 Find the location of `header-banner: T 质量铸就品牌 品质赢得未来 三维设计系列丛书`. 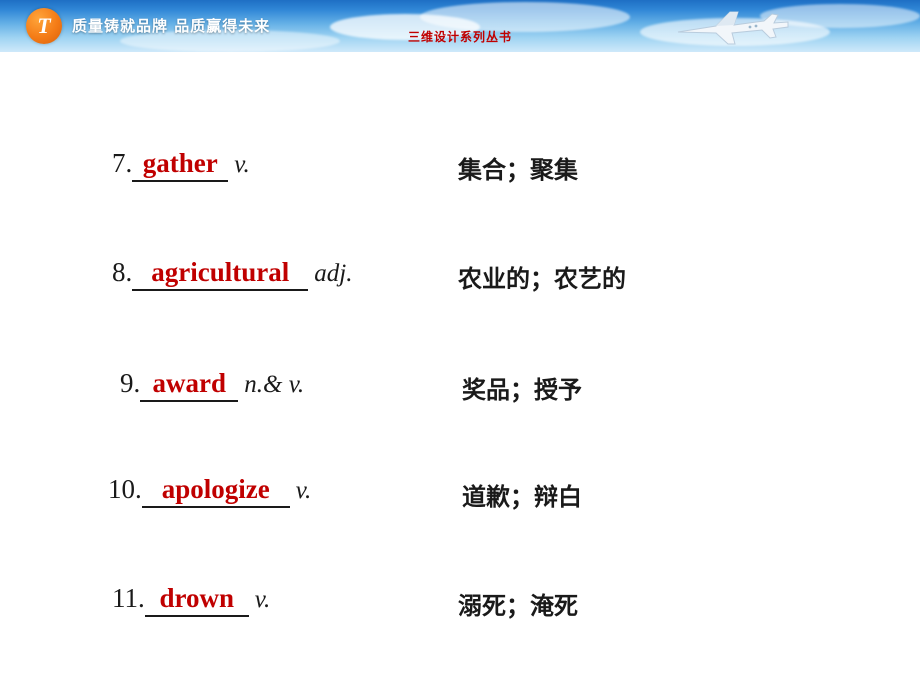

header-banner: T 质量铸就品牌 品质赢得未来 三维设计系列丛书 is located at coordinates (460, 26).